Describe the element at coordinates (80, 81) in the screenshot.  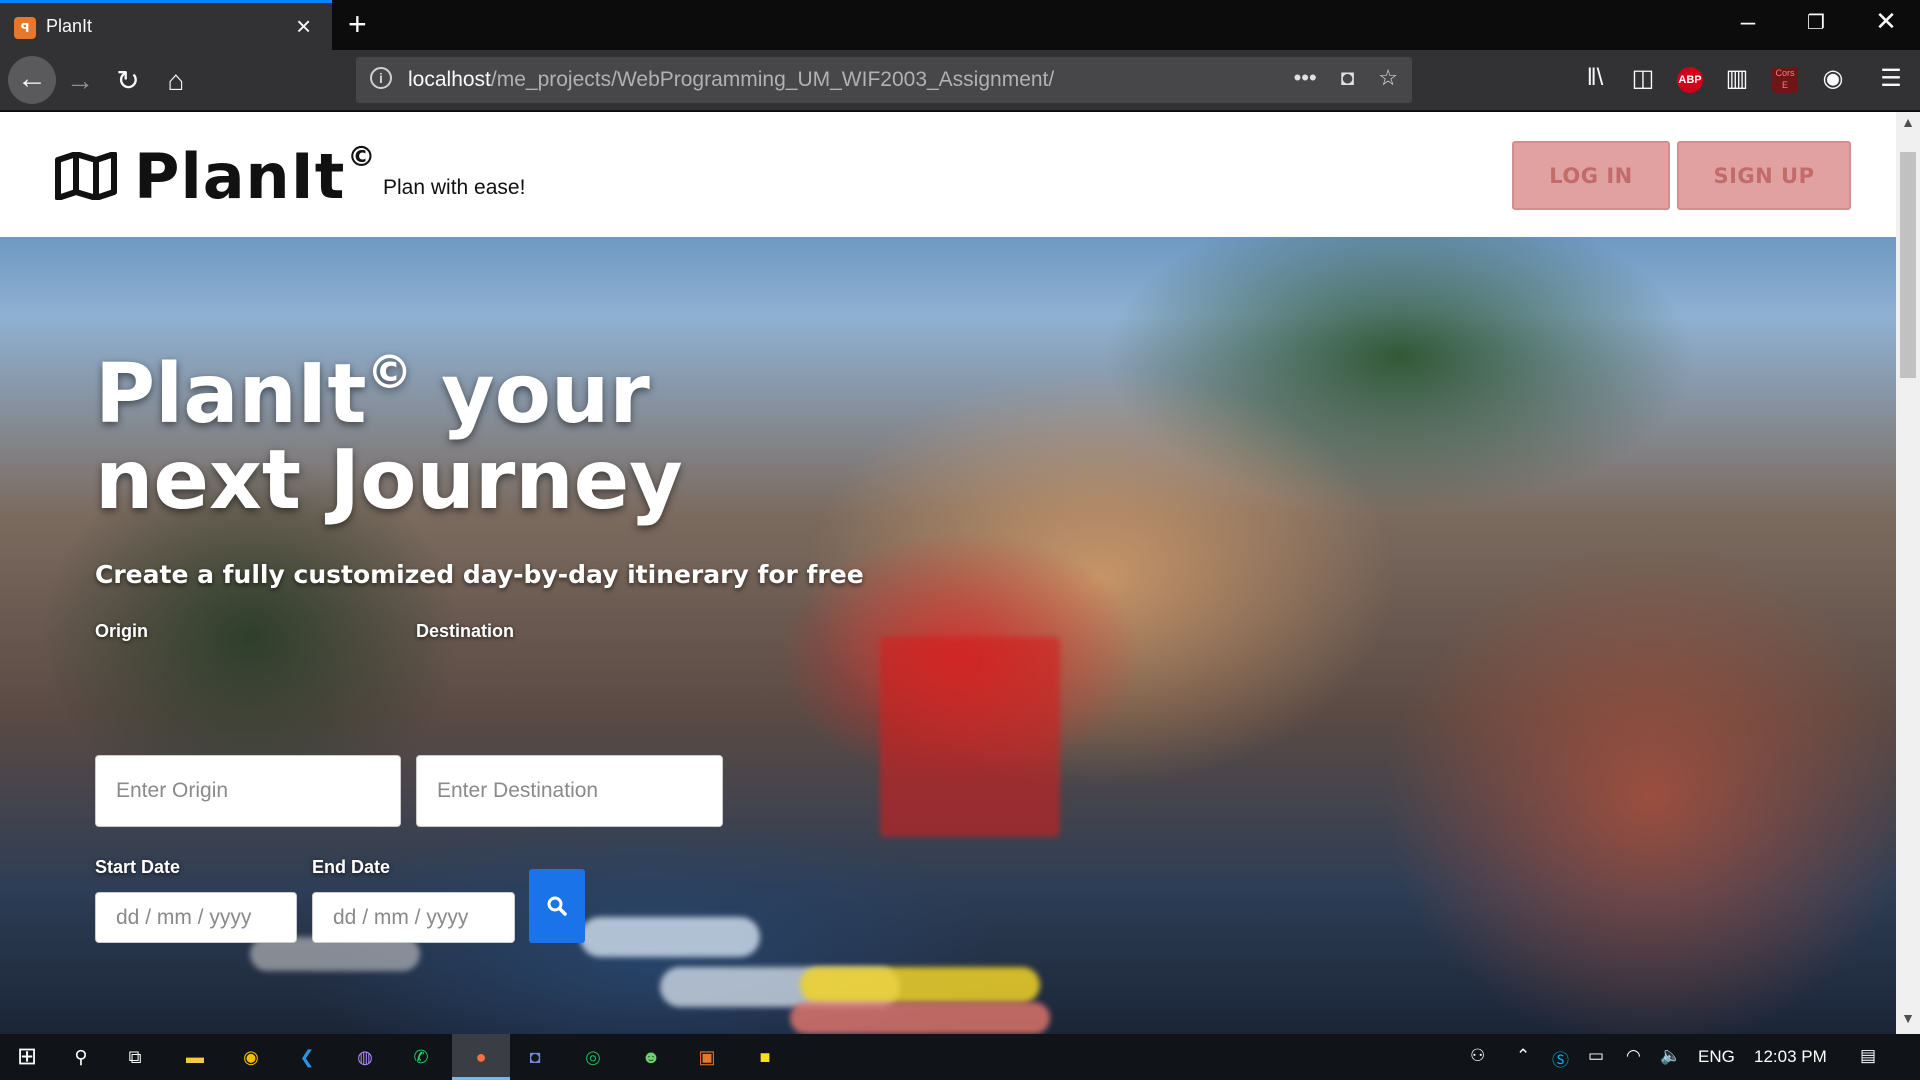
I see `forward-button: →` at that location.